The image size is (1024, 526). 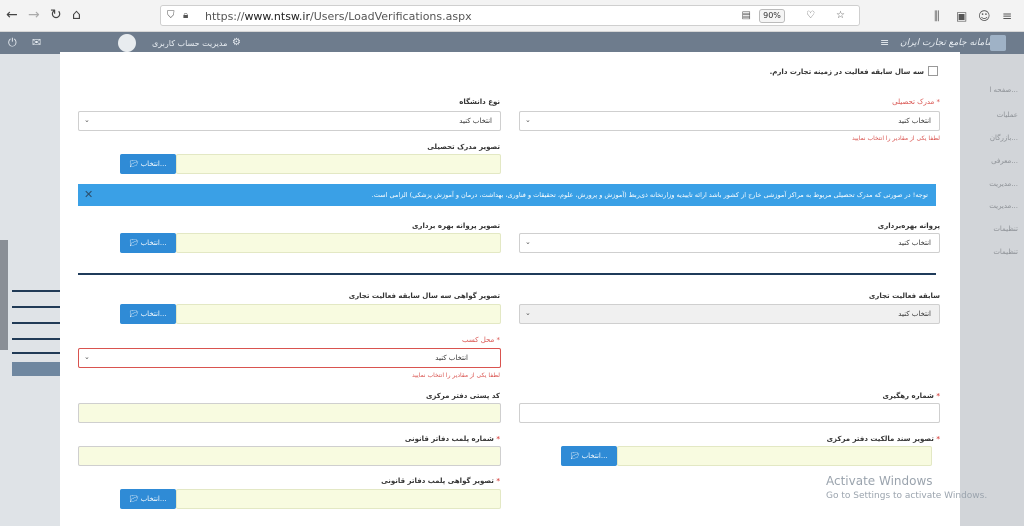 What do you see at coordinates (76, 15) in the screenshot?
I see `home-icon: ⌂` at bounding box center [76, 15].